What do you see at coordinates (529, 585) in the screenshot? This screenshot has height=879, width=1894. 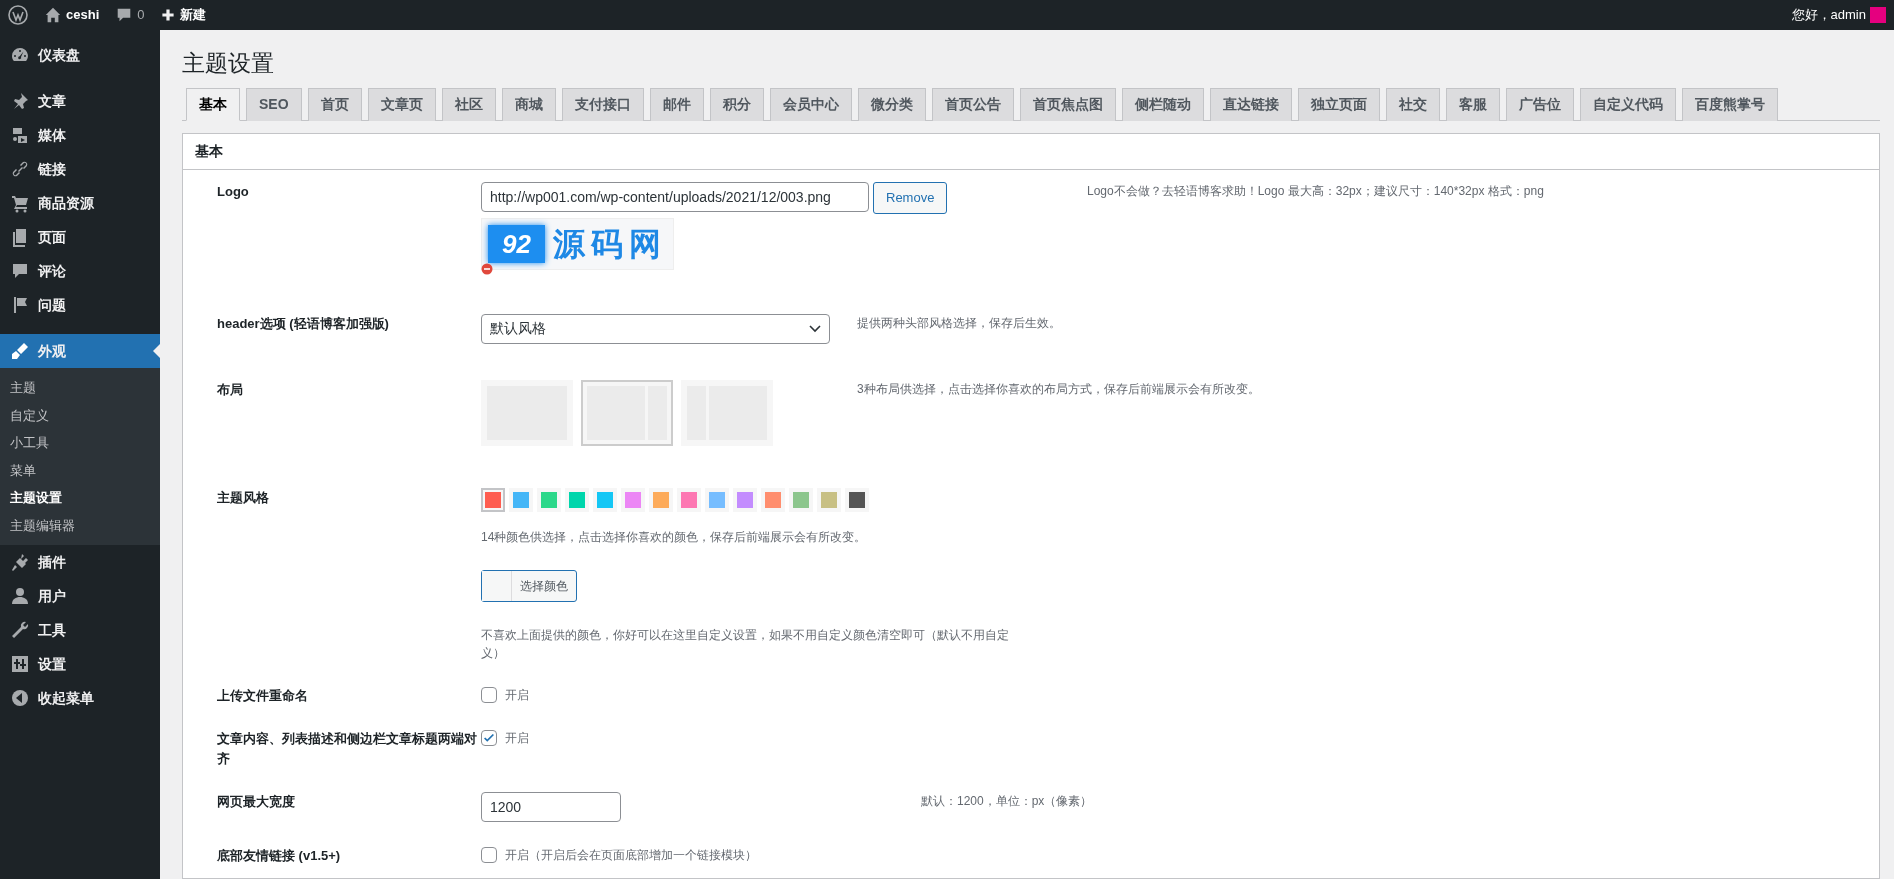 I see `color-picker-button: 选择颜色` at bounding box center [529, 585].